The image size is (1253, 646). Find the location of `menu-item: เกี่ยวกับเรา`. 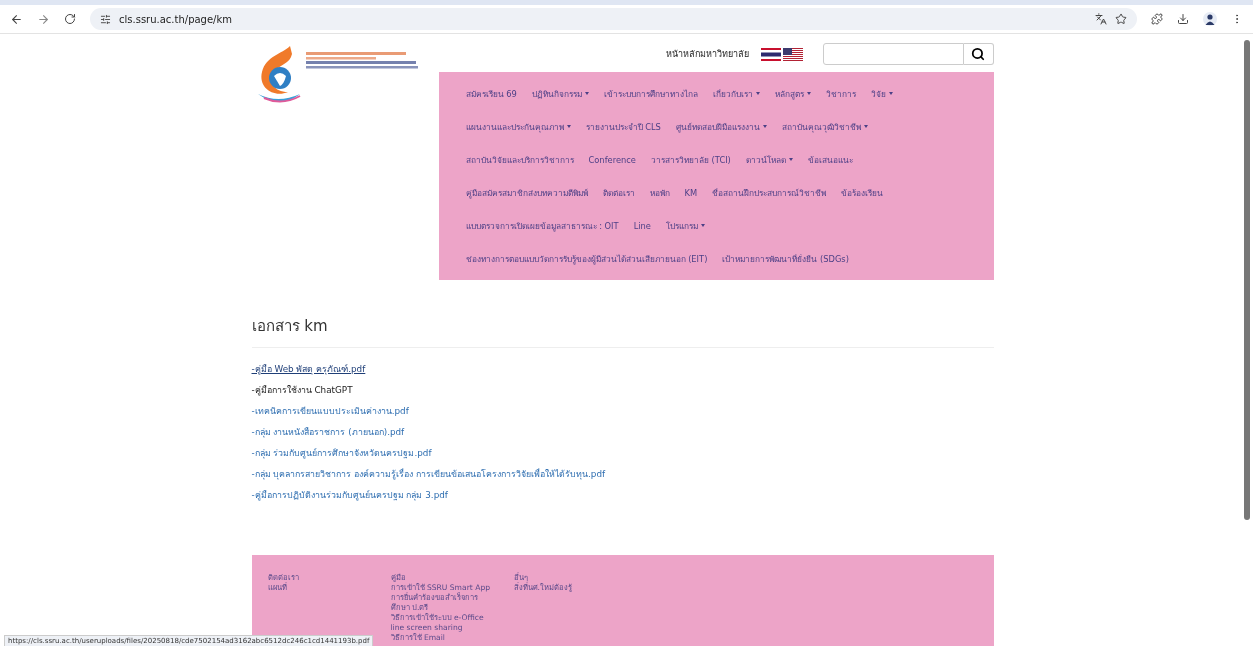

menu-item: เกี่ยวกับเรา is located at coordinates (736, 93).